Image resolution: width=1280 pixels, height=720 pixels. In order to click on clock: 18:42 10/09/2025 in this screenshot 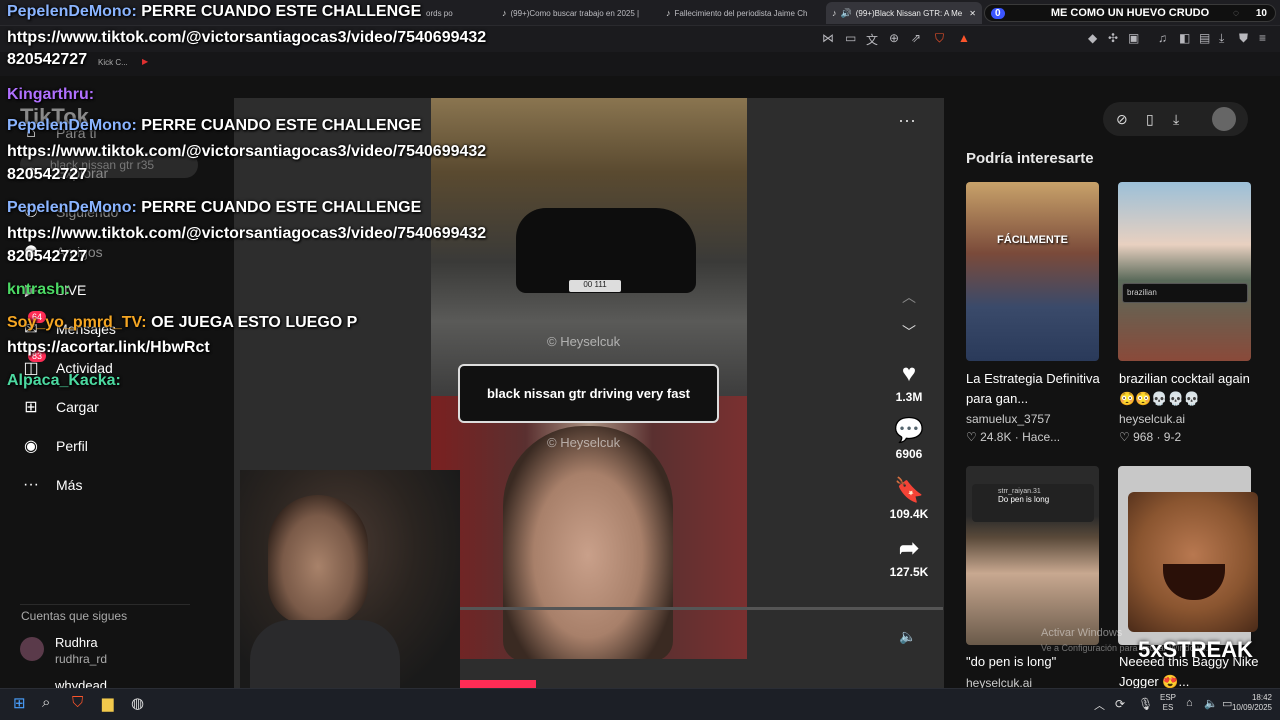, I will do `click(1246, 703)`.